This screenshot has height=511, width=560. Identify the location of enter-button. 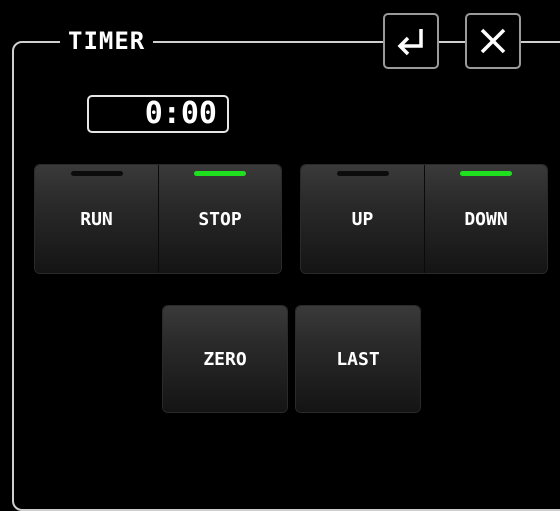
(411, 41).